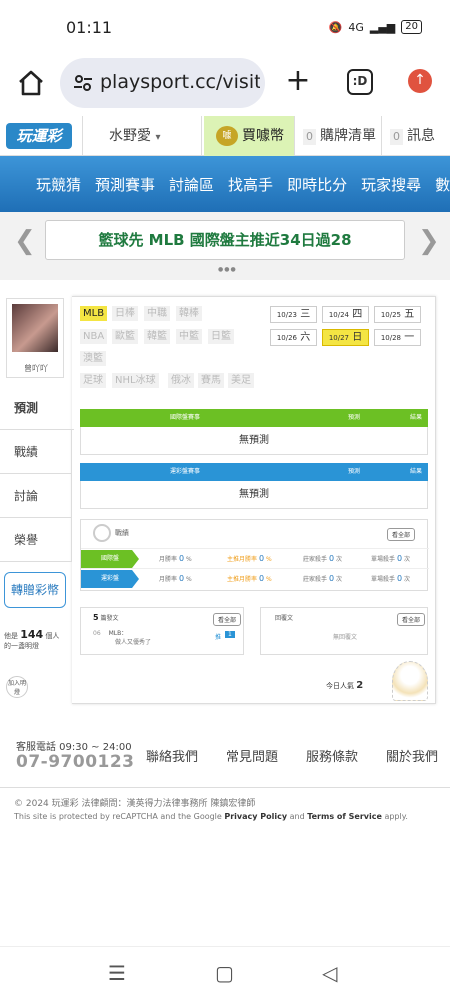 Image resolution: width=450 pixels, height=1000 pixels. I want to click on nav-item-predict: 預測賽事, so click(125, 184).